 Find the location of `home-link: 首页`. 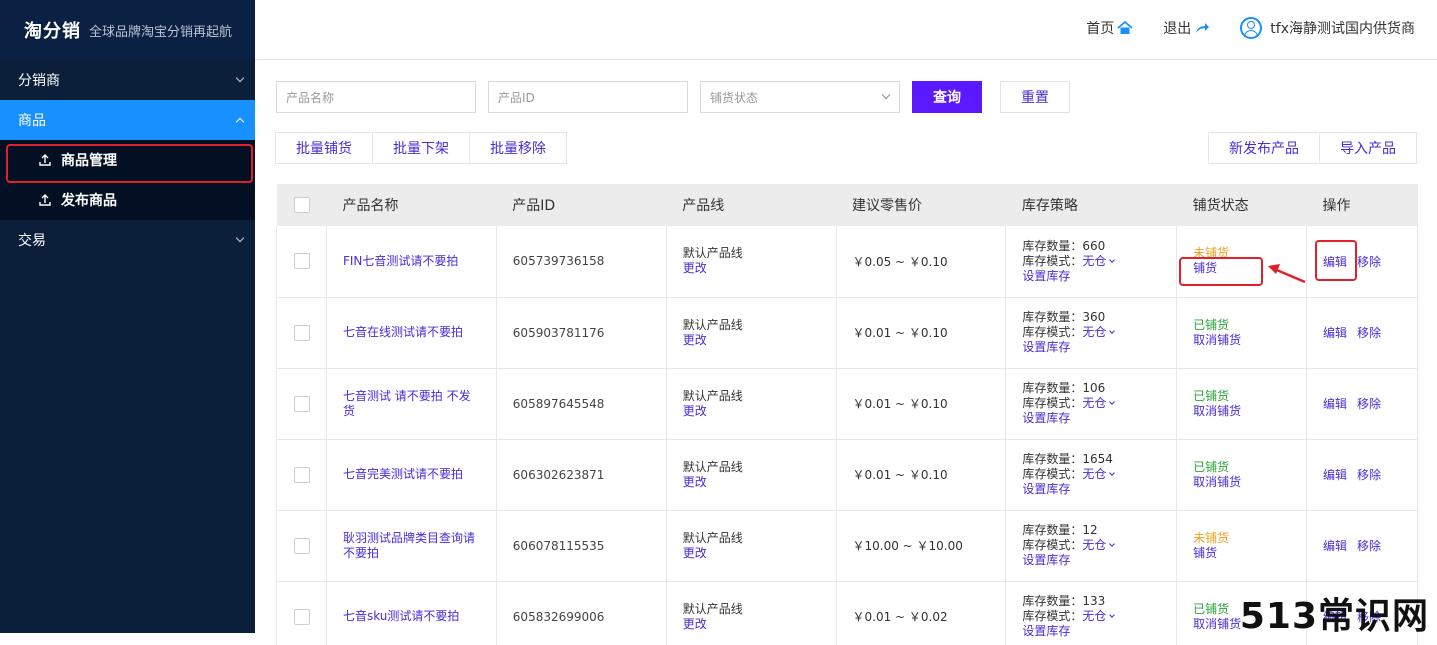

home-link: 首页 is located at coordinates (1109, 28).